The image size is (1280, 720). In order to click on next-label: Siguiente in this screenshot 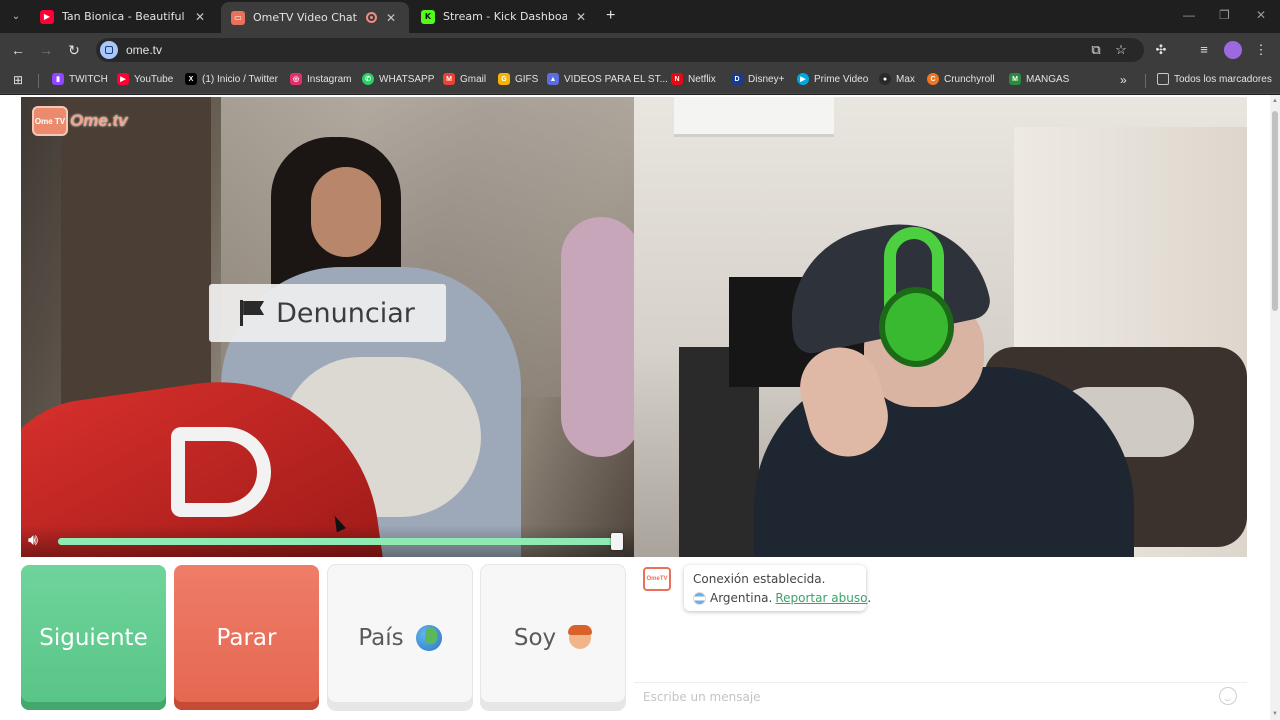, I will do `click(93, 637)`.